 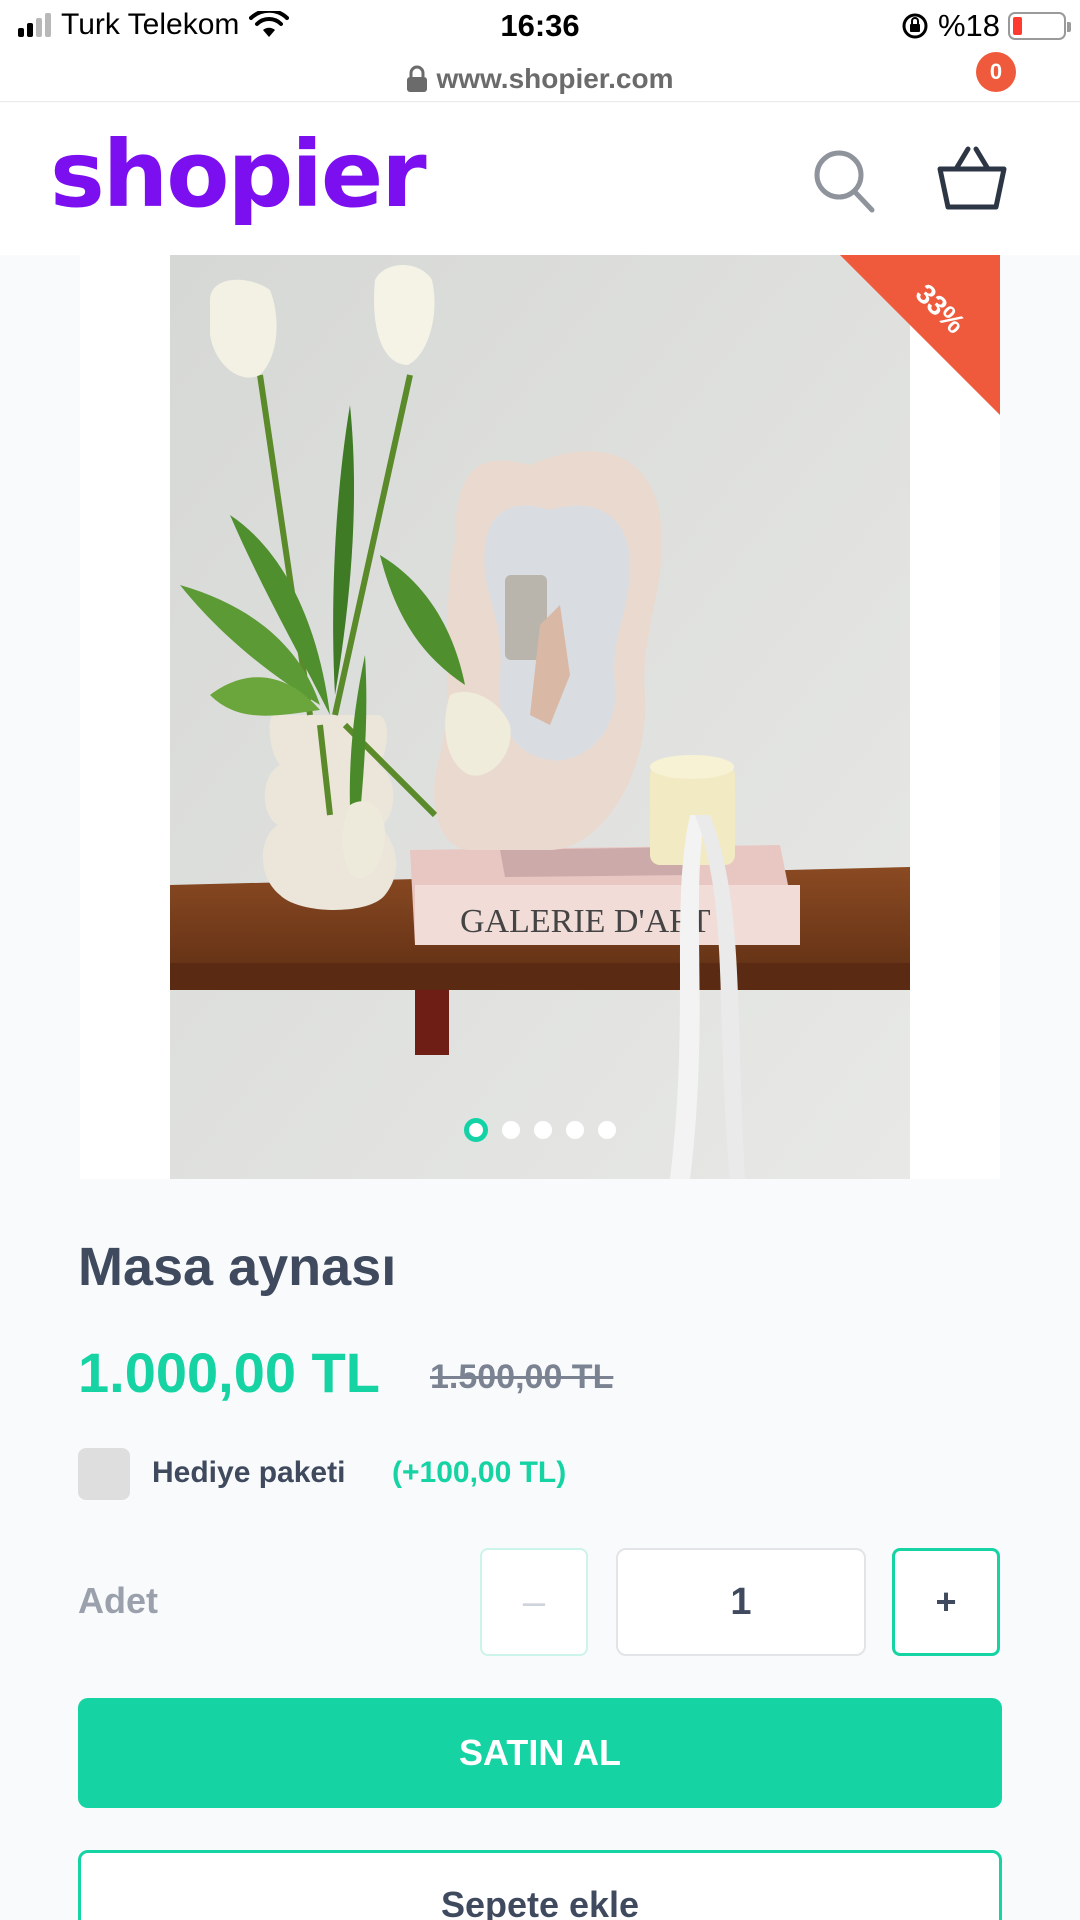 I want to click on product-title: Masa aynası, so click(x=237, y=1267).